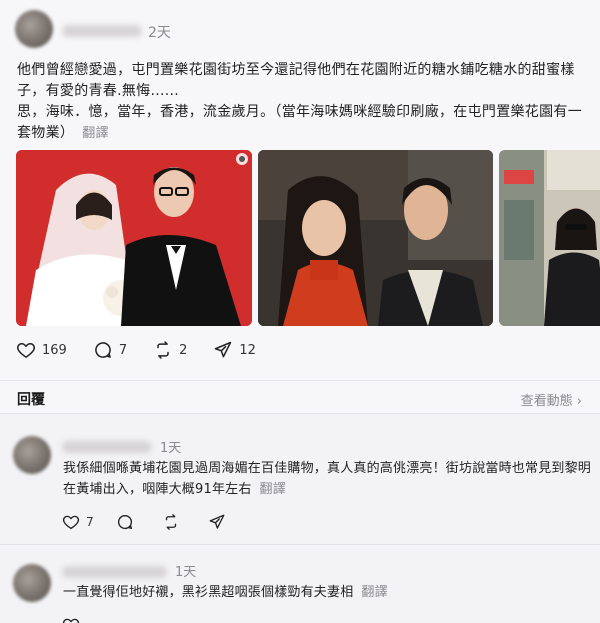 This screenshot has height=623, width=600. I want to click on post-image-film-still, so click(375, 238).